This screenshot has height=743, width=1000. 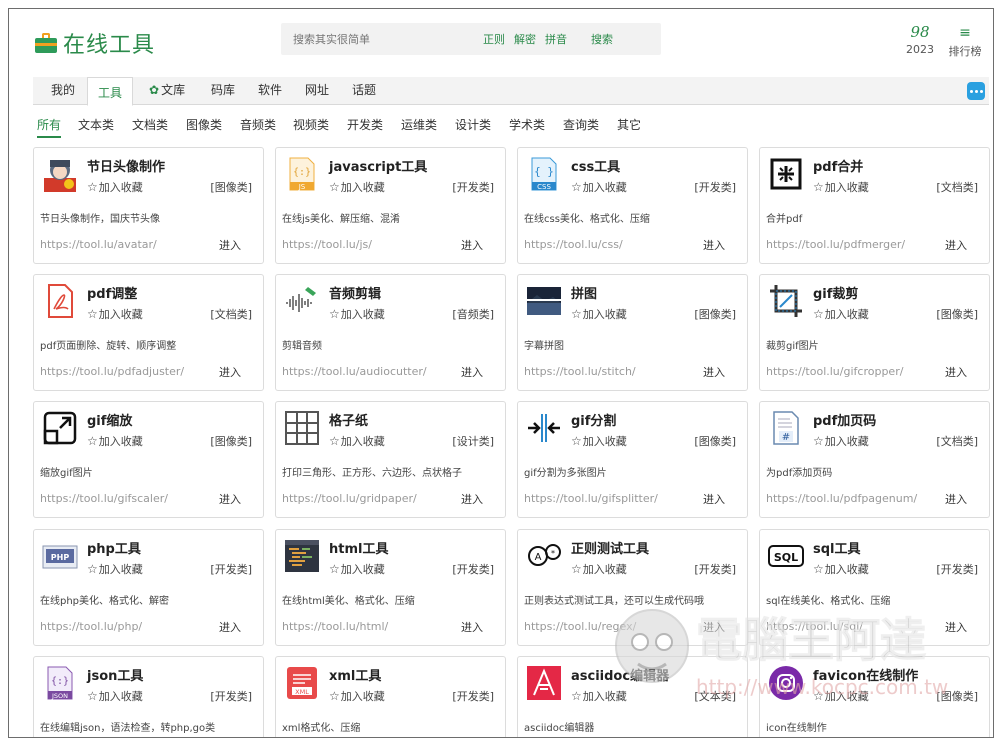 What do you see at coordinates (110, 91) in the screenshot?
I see `tab-tools: 工具` at bounding box center [110, 91].